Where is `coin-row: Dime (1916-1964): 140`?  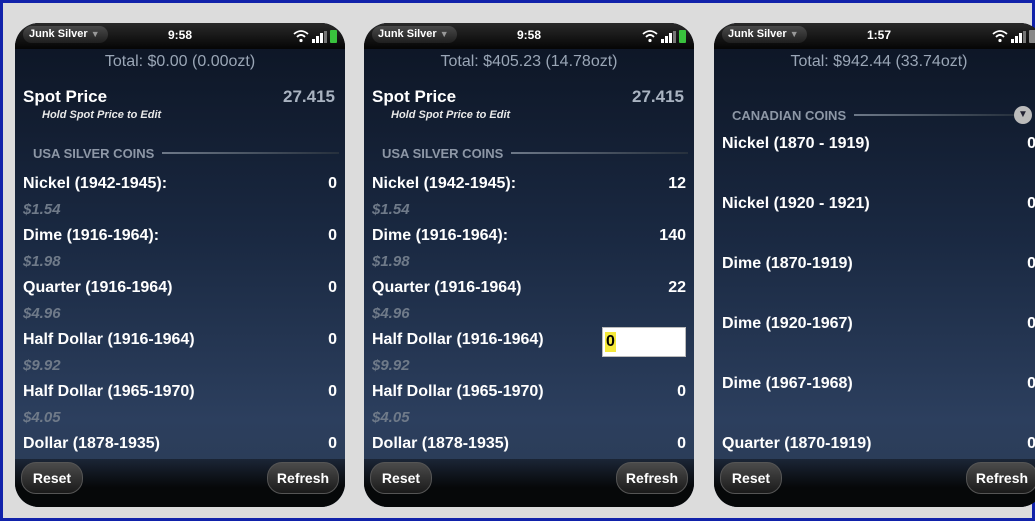
coin-row: Dime (1916-1964): 140 is located at coordinates (529, 237).